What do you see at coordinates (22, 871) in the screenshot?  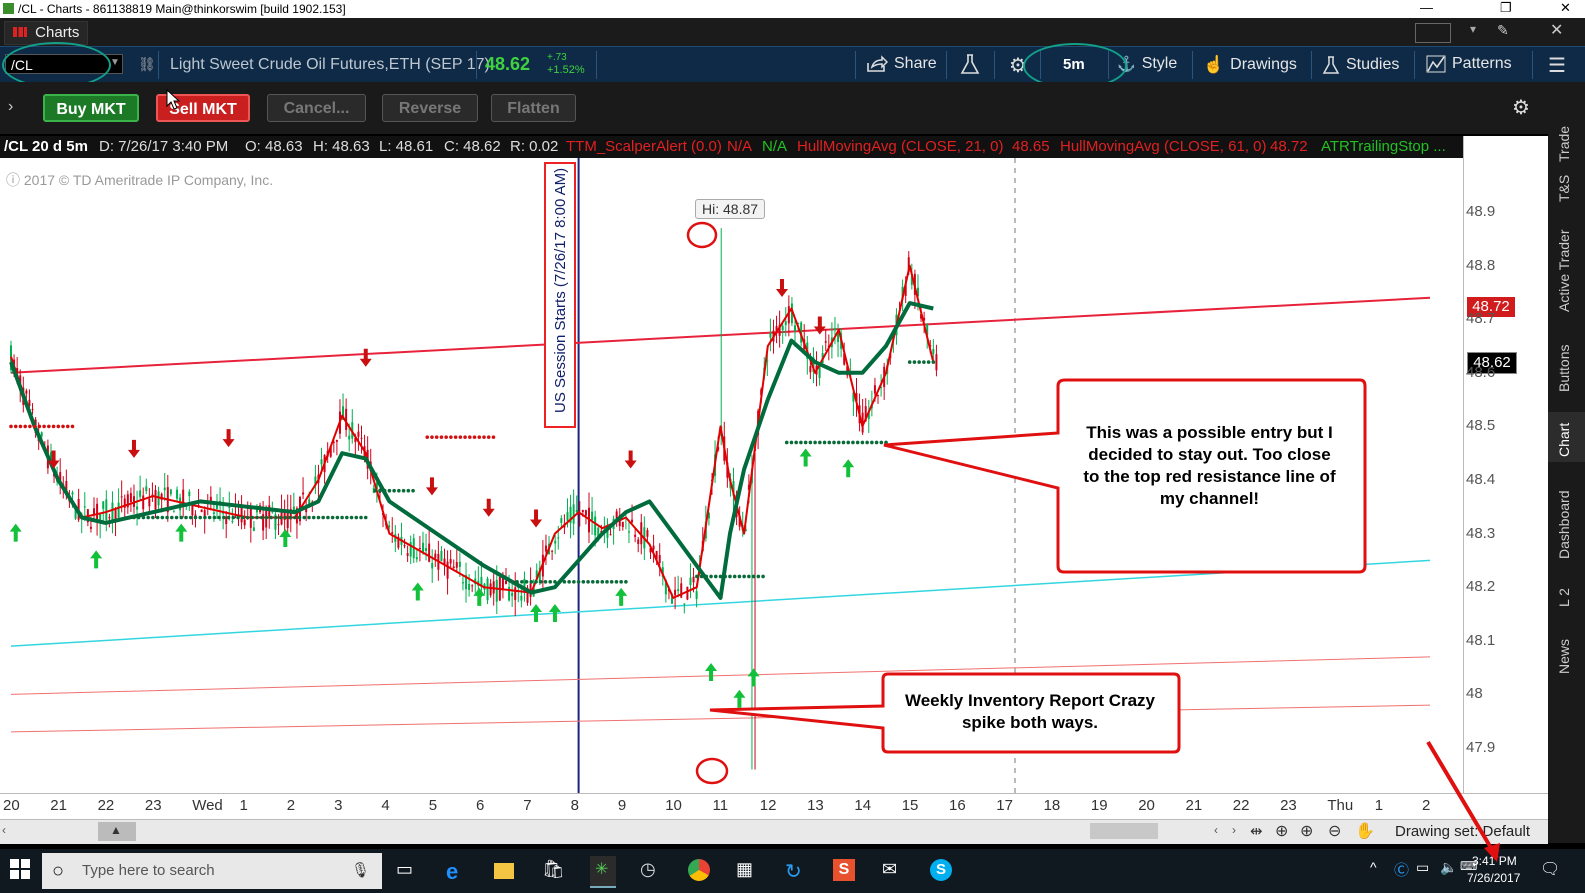 I see `windows-start-icon` at bounding box center [22, 871].